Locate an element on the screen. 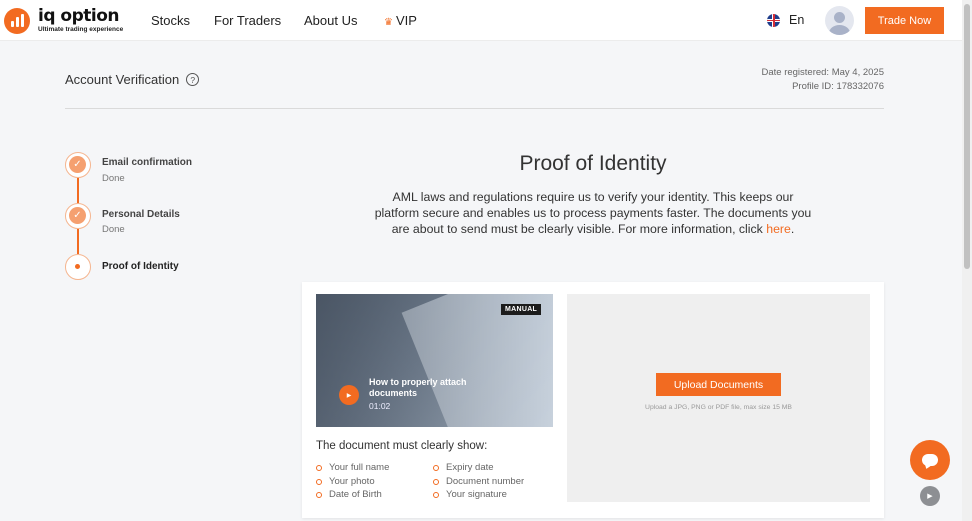  date-registered: Date registered: May 4, 2025 is located at coordinates (822, 72).